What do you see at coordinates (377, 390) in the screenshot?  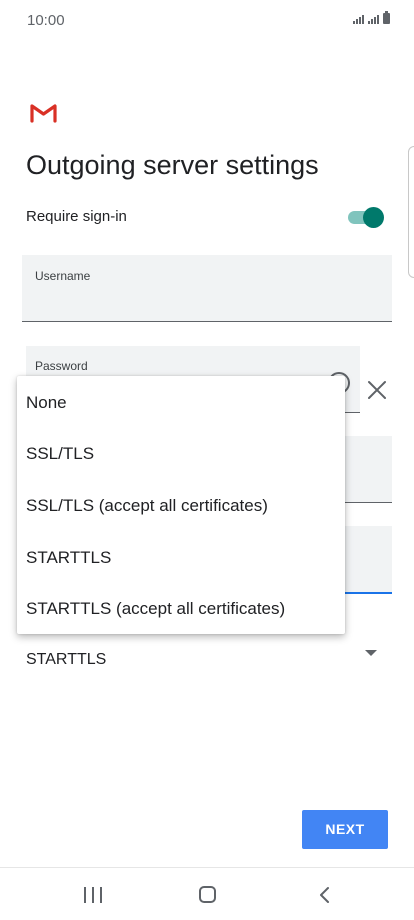 I see `clear-password-icon` at bounding box center [377, 390].